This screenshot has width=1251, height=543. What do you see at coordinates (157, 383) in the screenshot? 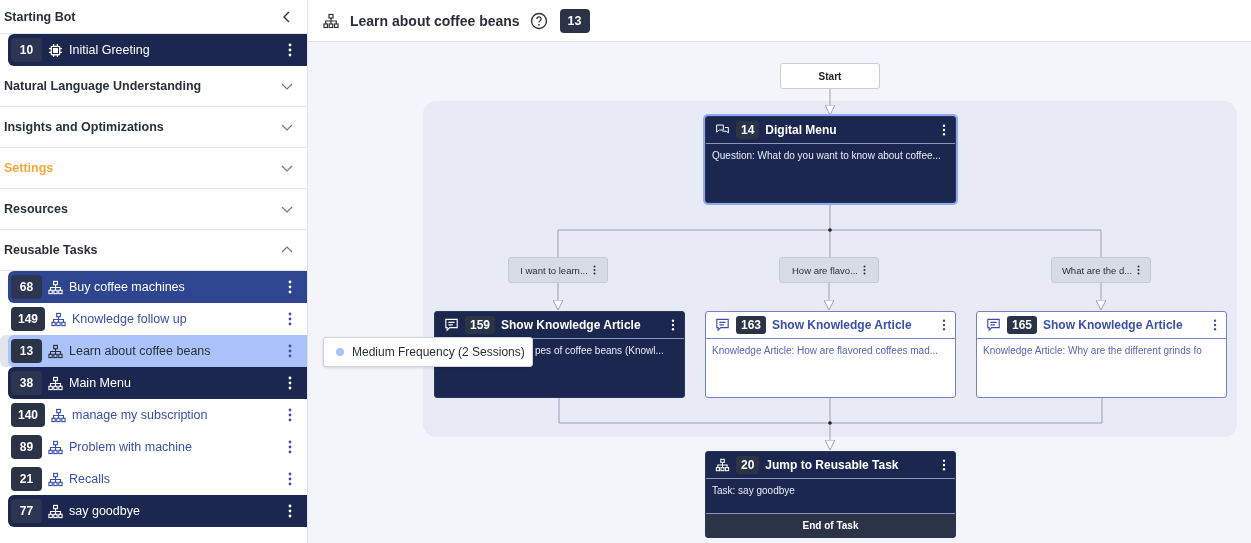
I see `task-item: 38 Main Menu` at bounding box center [157, 383].